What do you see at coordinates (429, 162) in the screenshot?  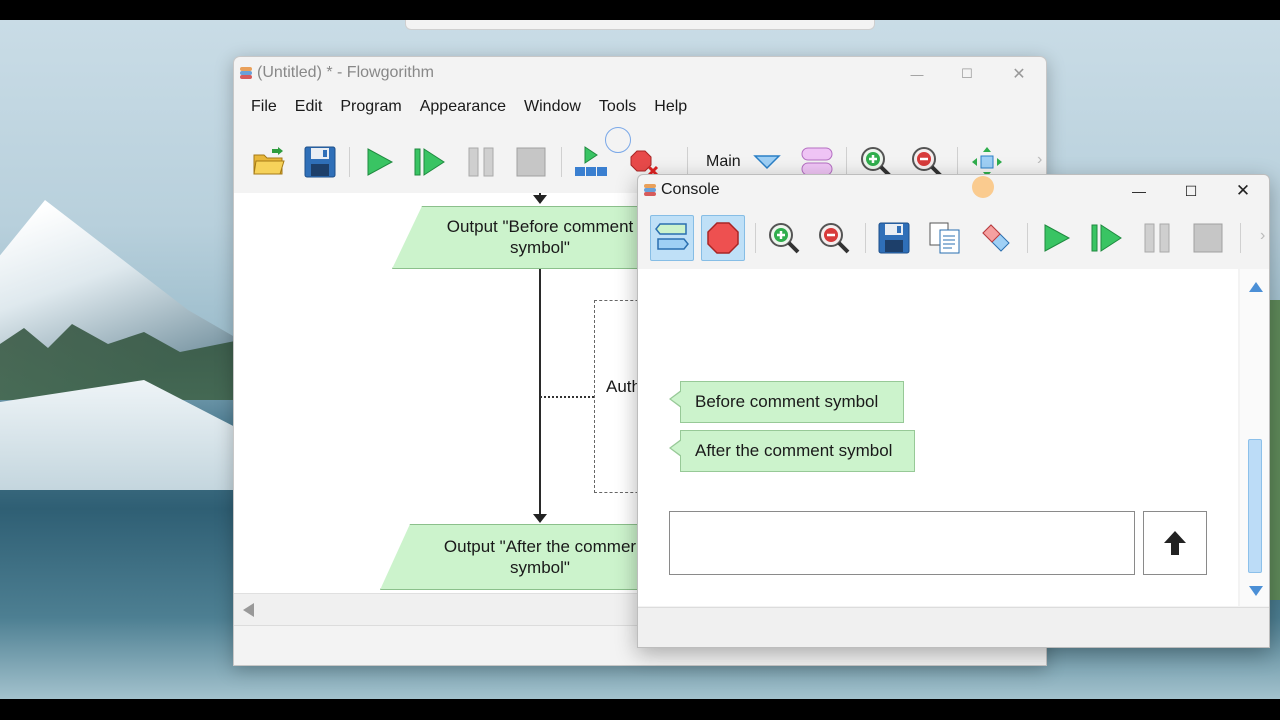 I see `step-icon` at bounding box center [429, 162].